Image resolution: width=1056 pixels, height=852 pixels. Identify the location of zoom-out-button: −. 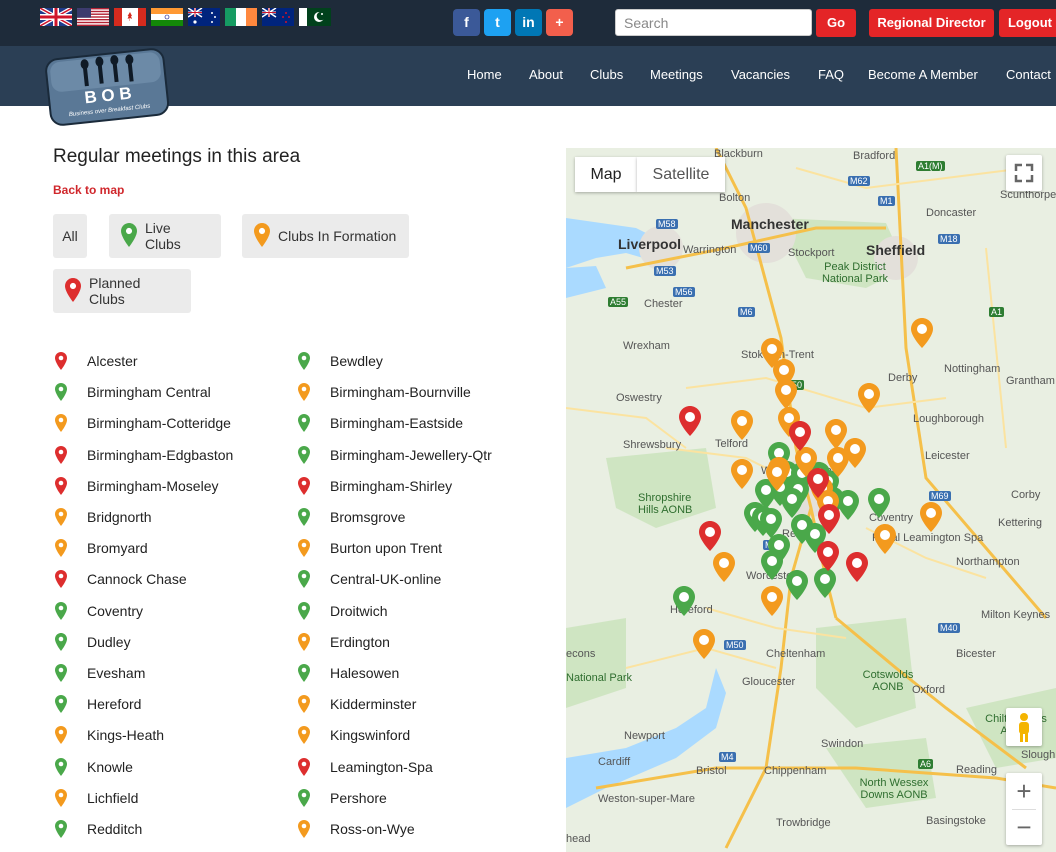
(1024, 827).